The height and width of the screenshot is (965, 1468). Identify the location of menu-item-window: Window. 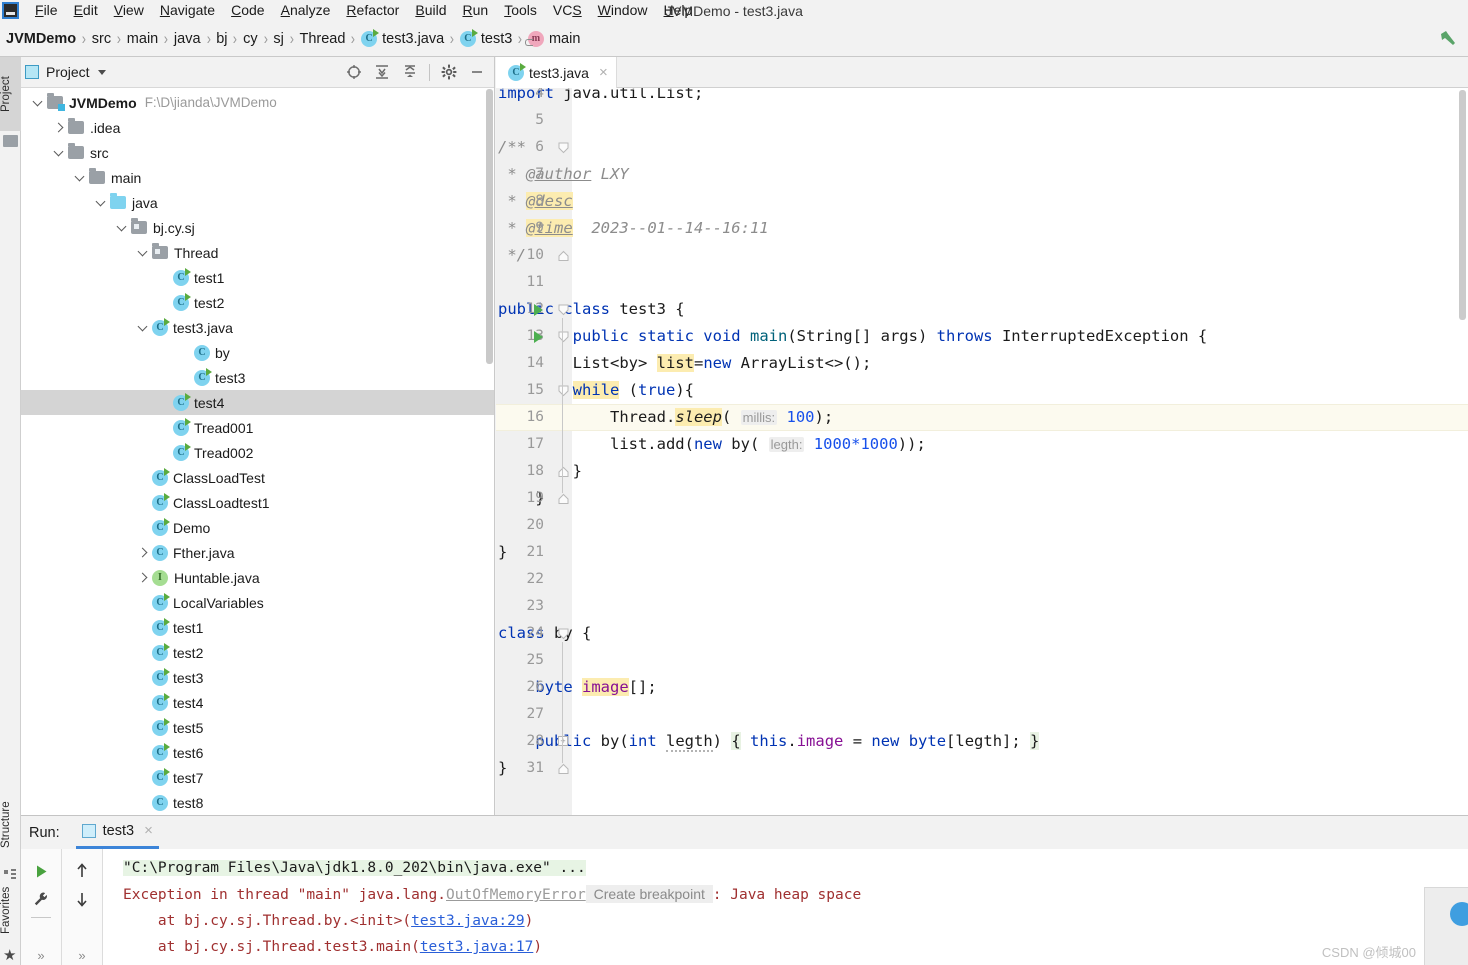
(623, 10).